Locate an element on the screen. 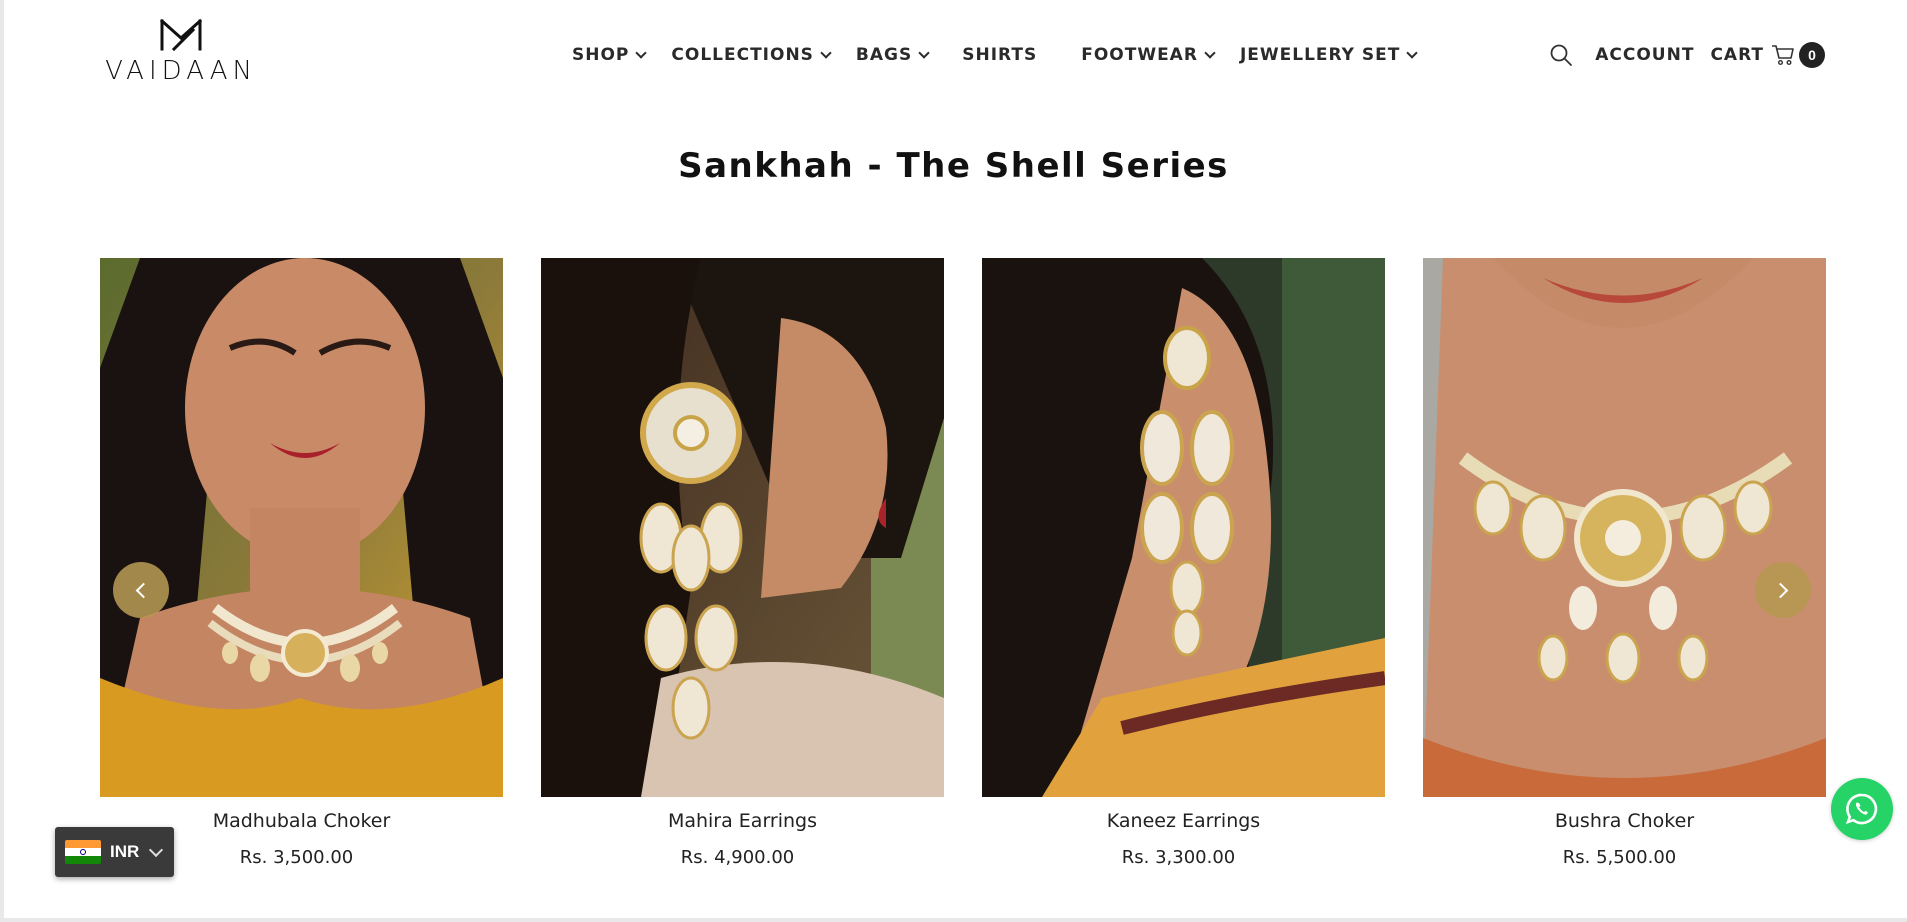 Image resolution: width=1907 pixels, height=922 pixels. whatsapp-icon is located at coordinates (1861, 809).